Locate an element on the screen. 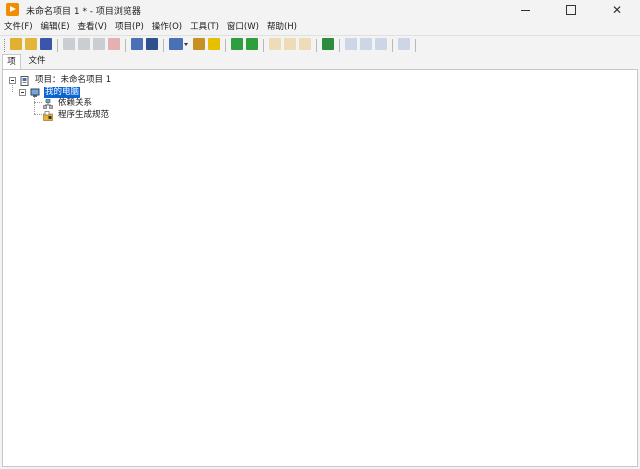  tree-node-label: 程序生成规范 is located at coordinates (84, 115).